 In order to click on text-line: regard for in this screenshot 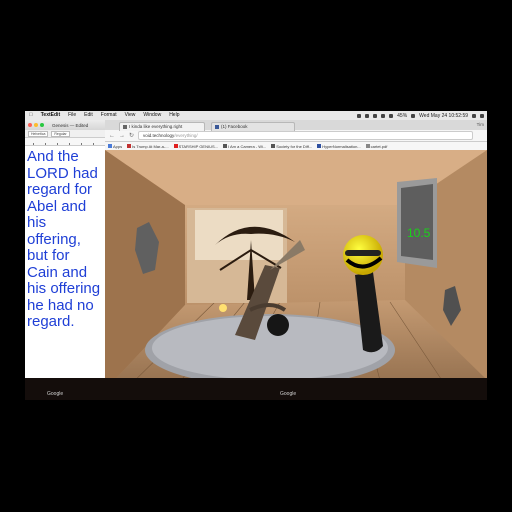, I will do `click(60, 189)`.